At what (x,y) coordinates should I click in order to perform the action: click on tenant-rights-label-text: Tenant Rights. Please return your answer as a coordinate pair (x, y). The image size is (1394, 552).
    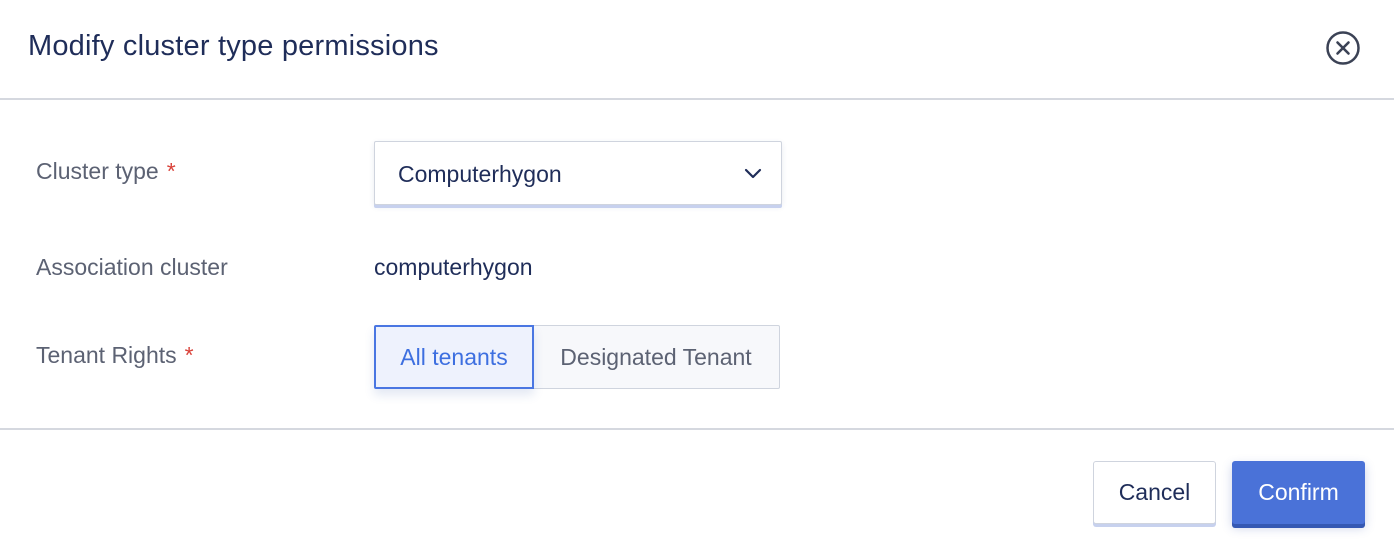
    Looking at the image, I should click on (106, 355).